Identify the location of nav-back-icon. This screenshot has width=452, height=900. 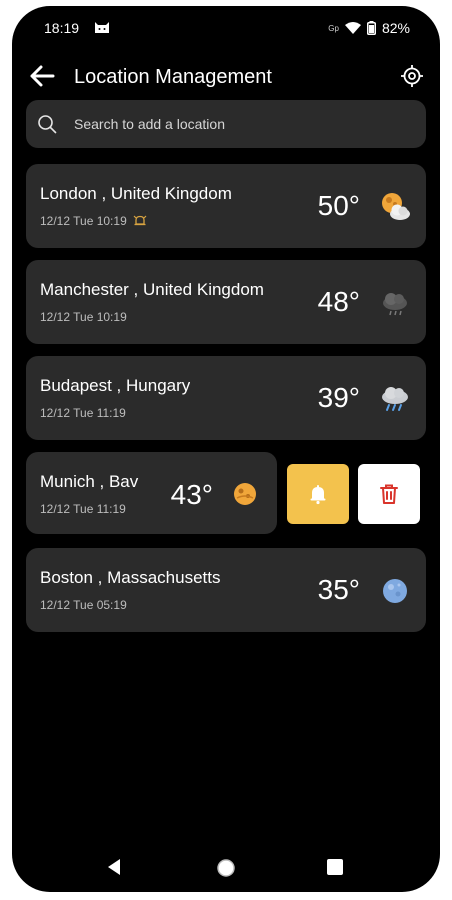
(114, 867).